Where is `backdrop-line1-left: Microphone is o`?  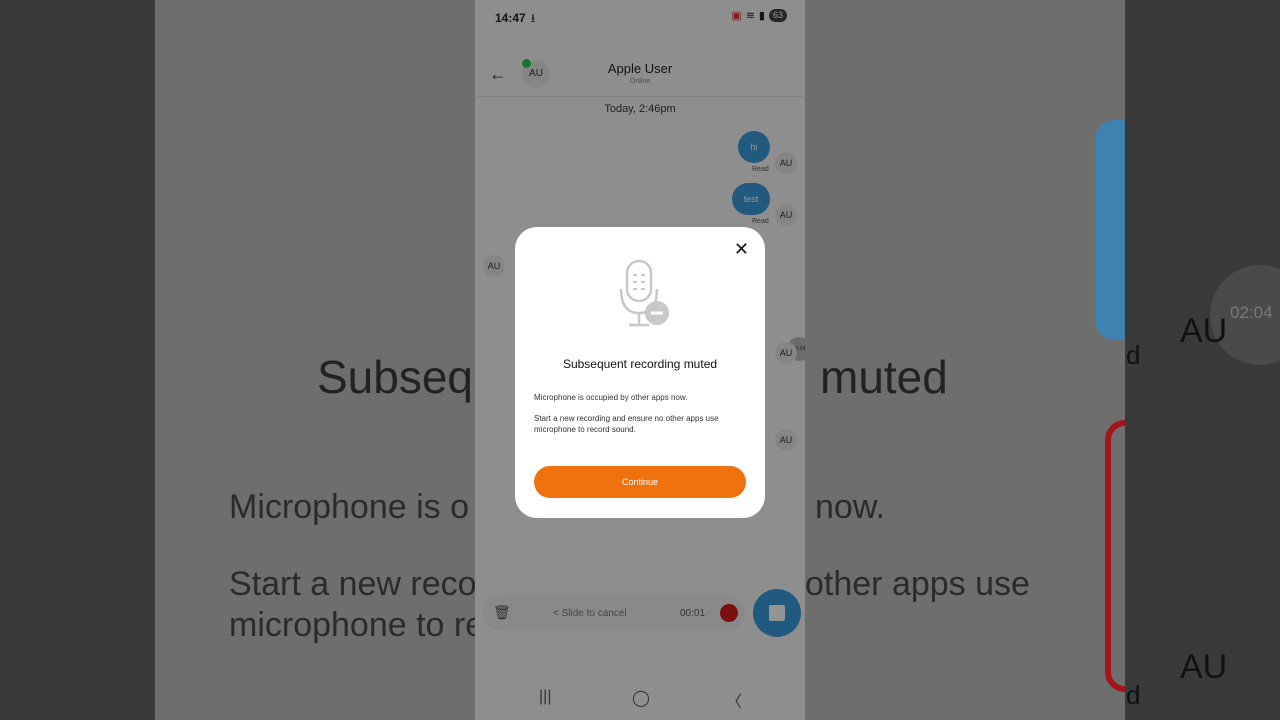 backdrop-line1-left: Microphone is o is located at coordinates (349, 507).